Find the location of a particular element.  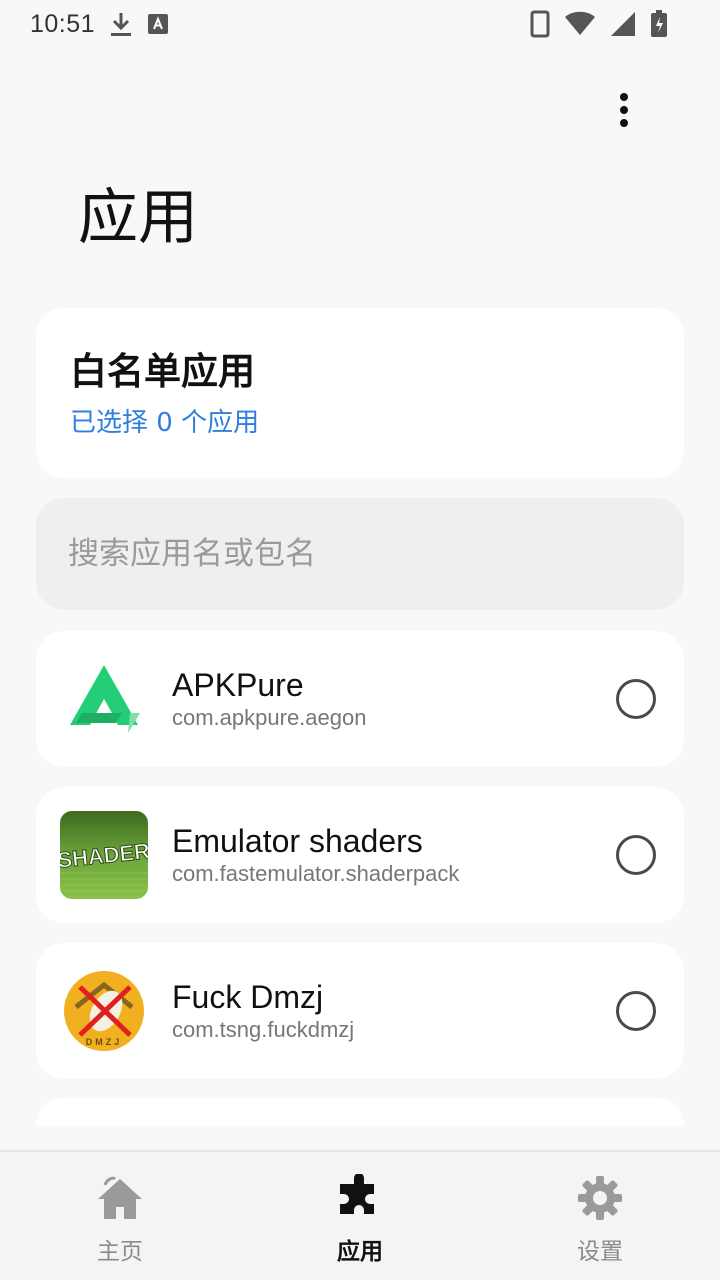

nav-label-apps: 应用 is located at coordinates (360, 1252).